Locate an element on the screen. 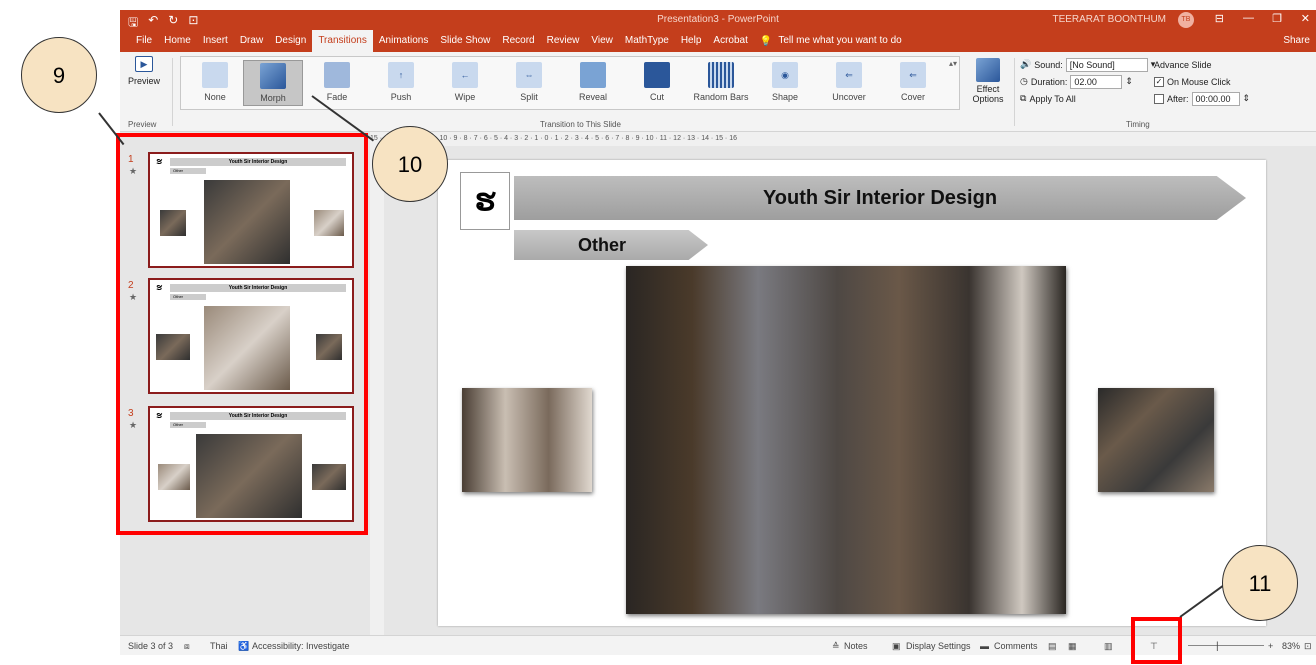  tab-animations: Animations is located at coordinates (403, 41).